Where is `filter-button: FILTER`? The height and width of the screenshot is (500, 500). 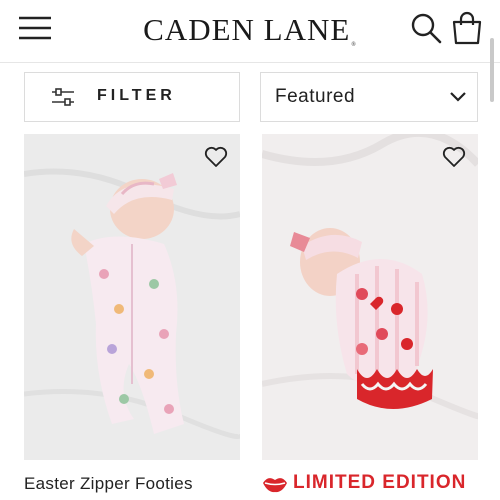 filter-button: FILTER is located at coordinates (132, 97).